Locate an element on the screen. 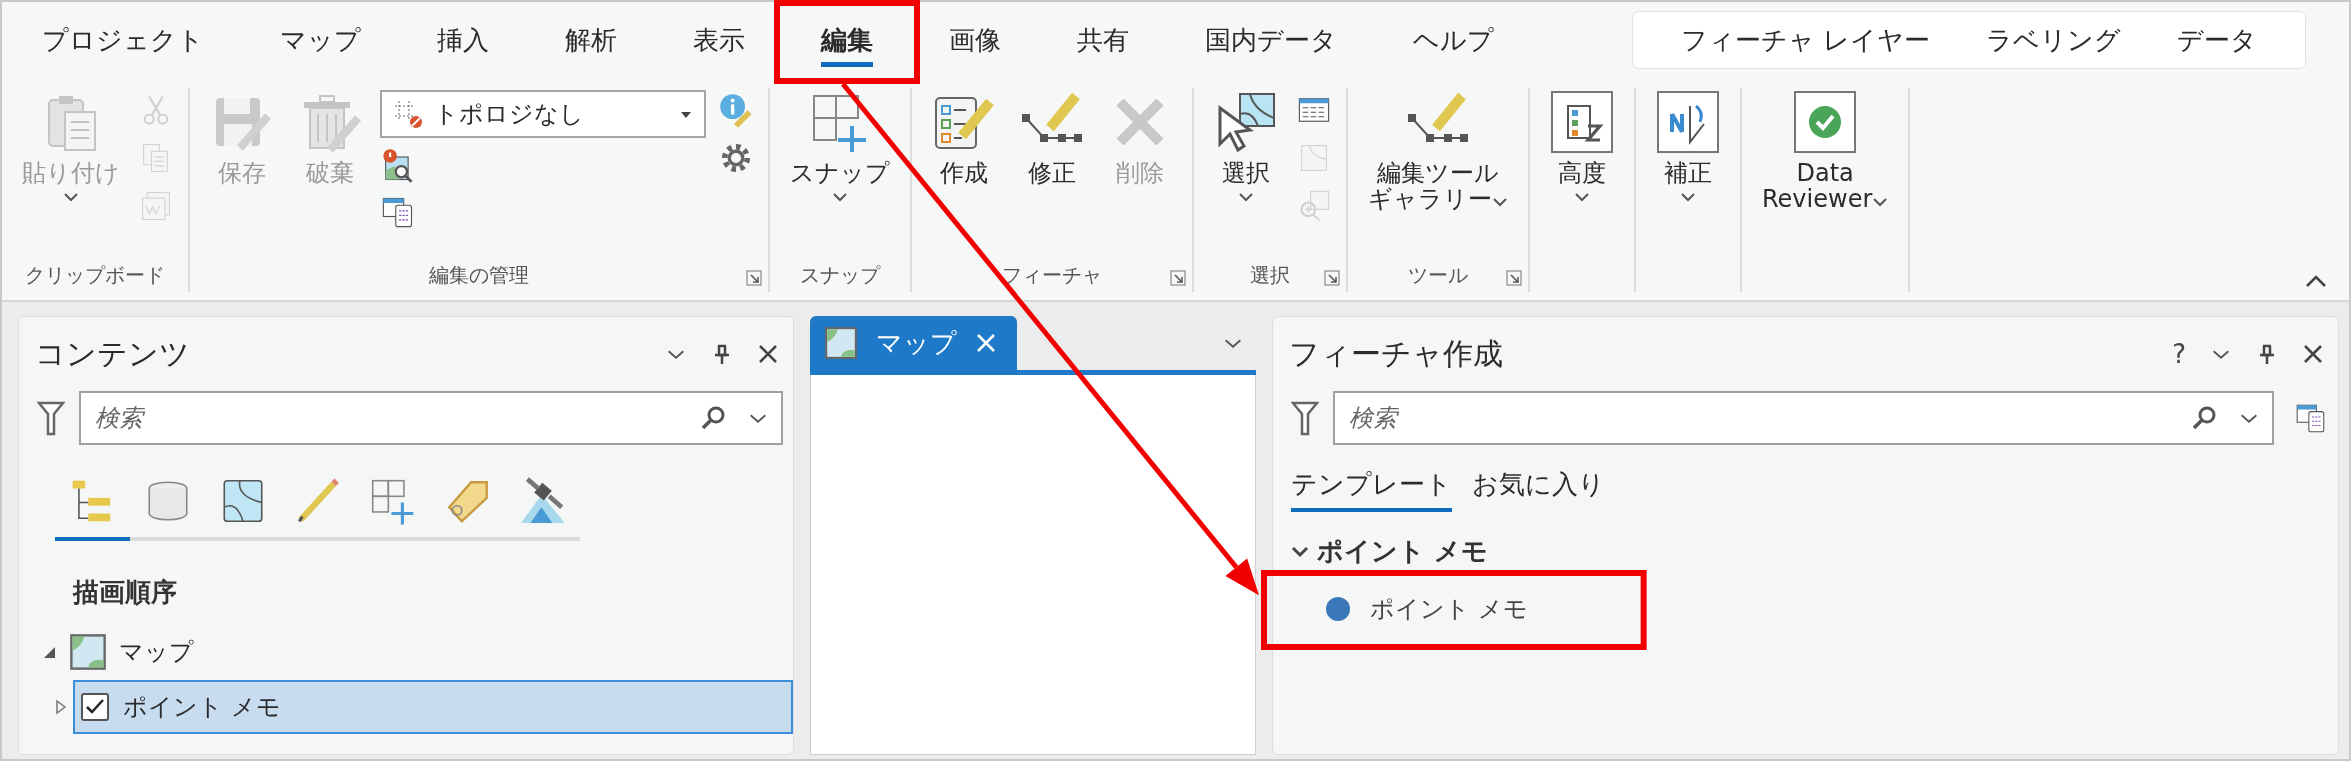 This screenshot has width=2351, height=761. ribbon-tab: プロジェクト is located at coordinates (123, 40).